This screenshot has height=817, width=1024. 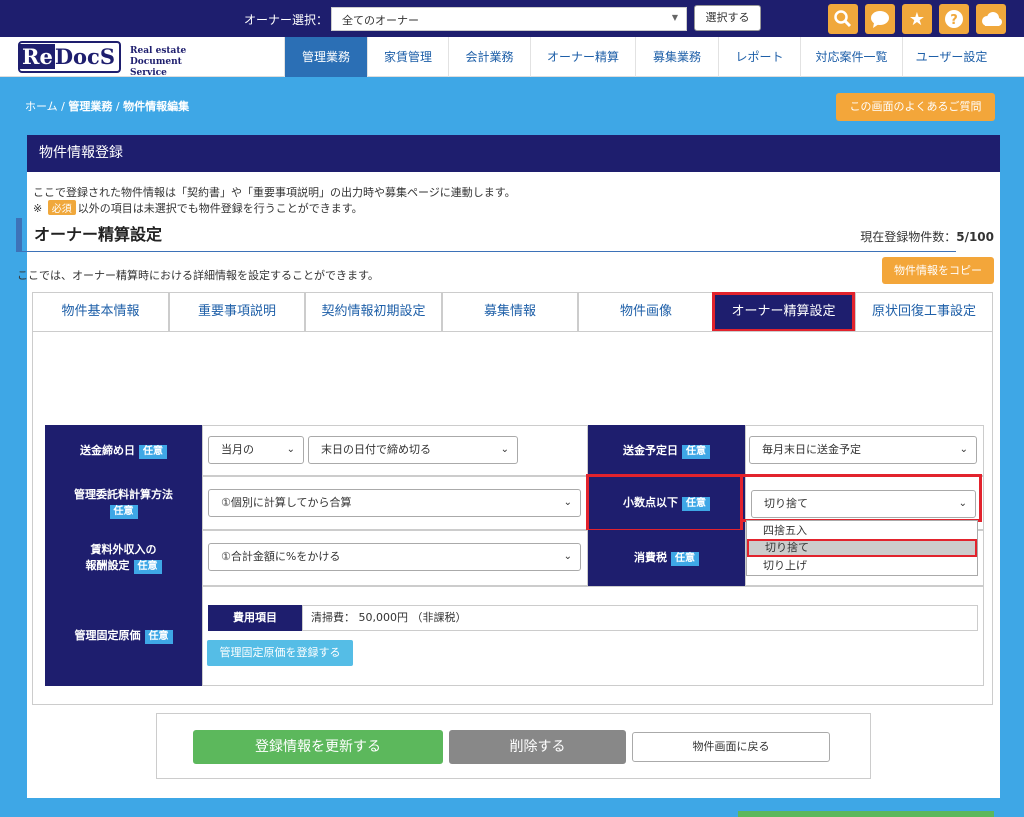 I want to click on dropdown-option: 四捨五入, so click(x=862, y=531).